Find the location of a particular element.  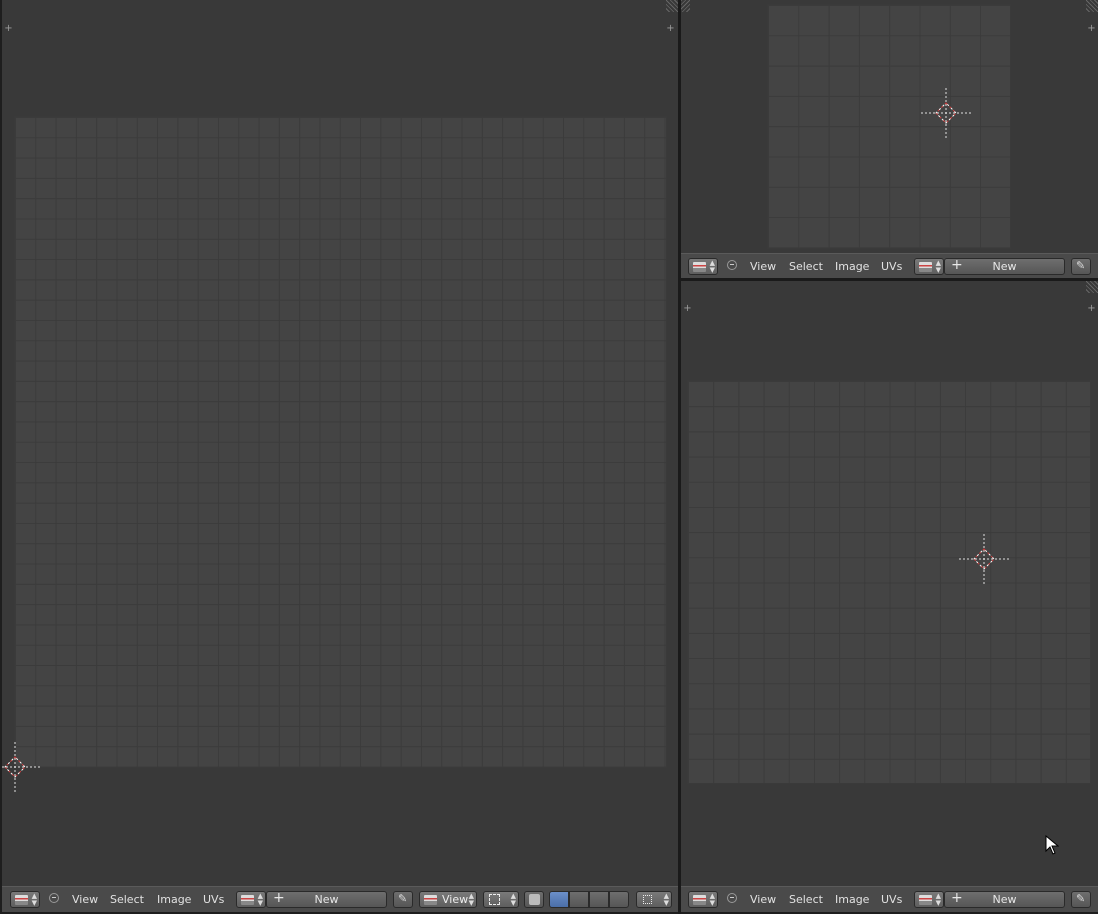

select-mode-face is located at coordinates (599, 899).